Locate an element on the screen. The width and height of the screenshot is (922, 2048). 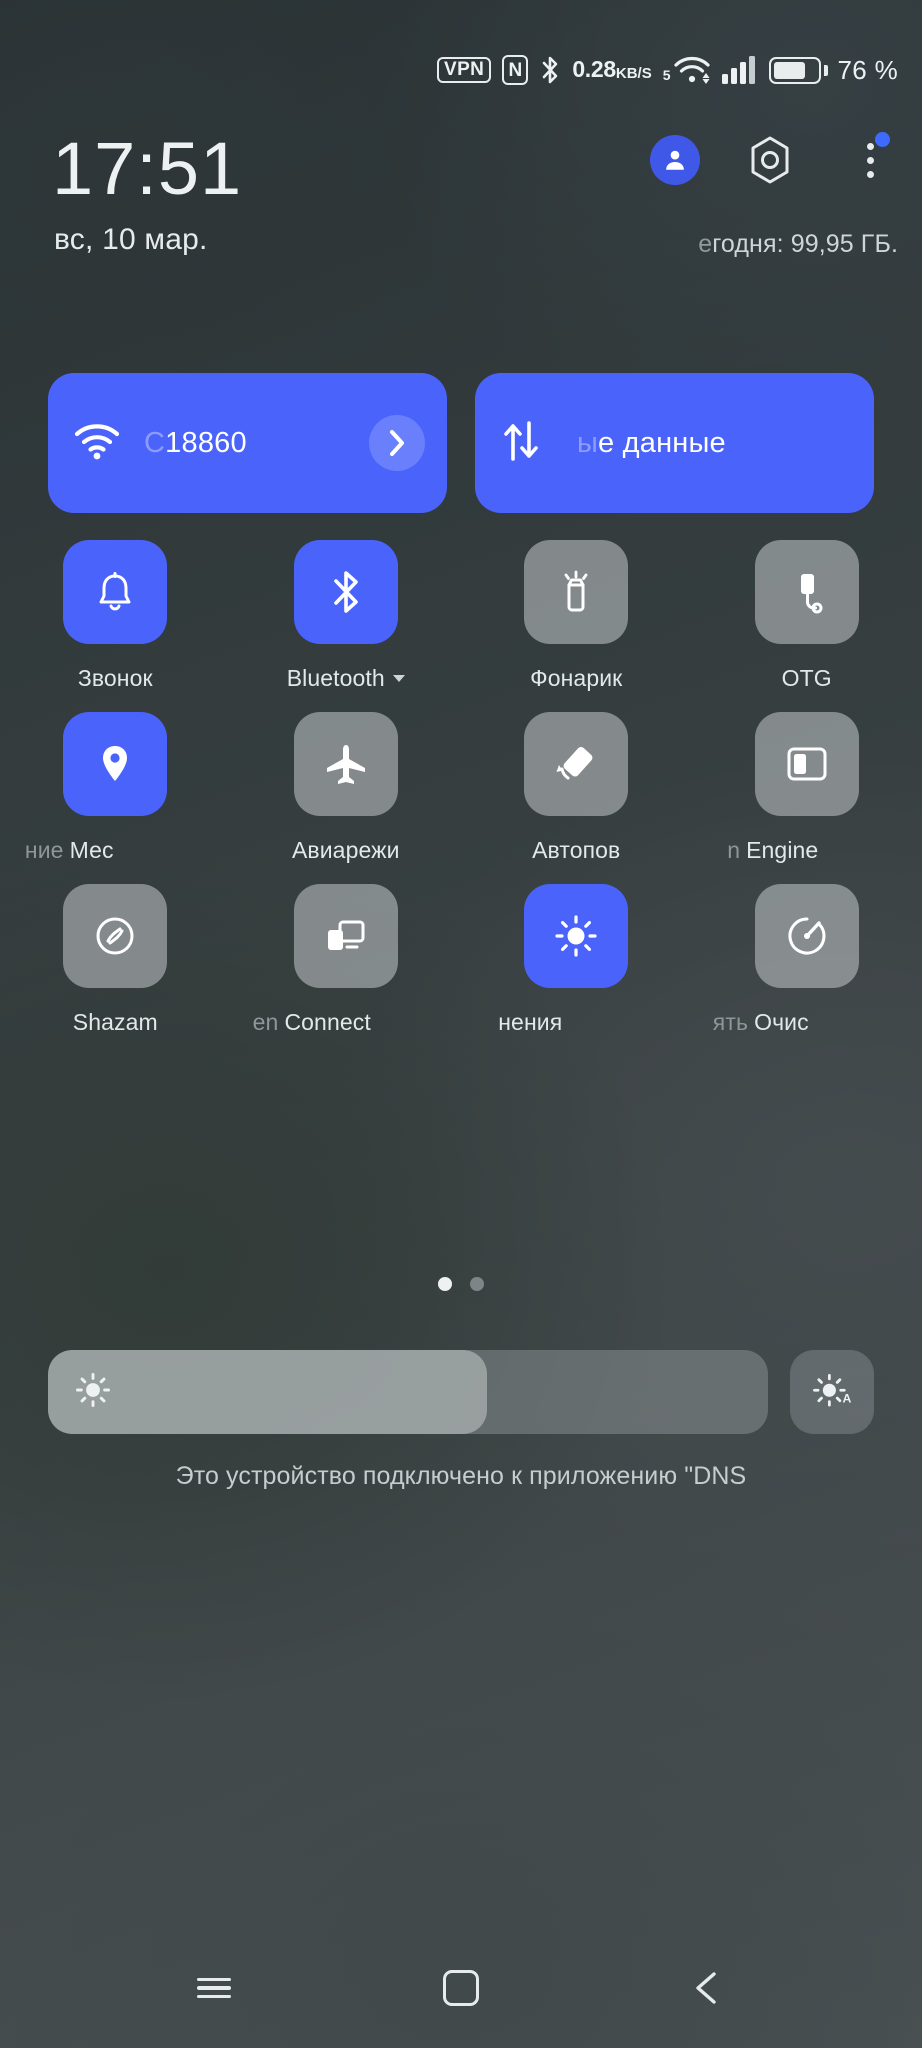
network-speed-indicator: 0.28 KB/S is located at coordinates (612, 69).